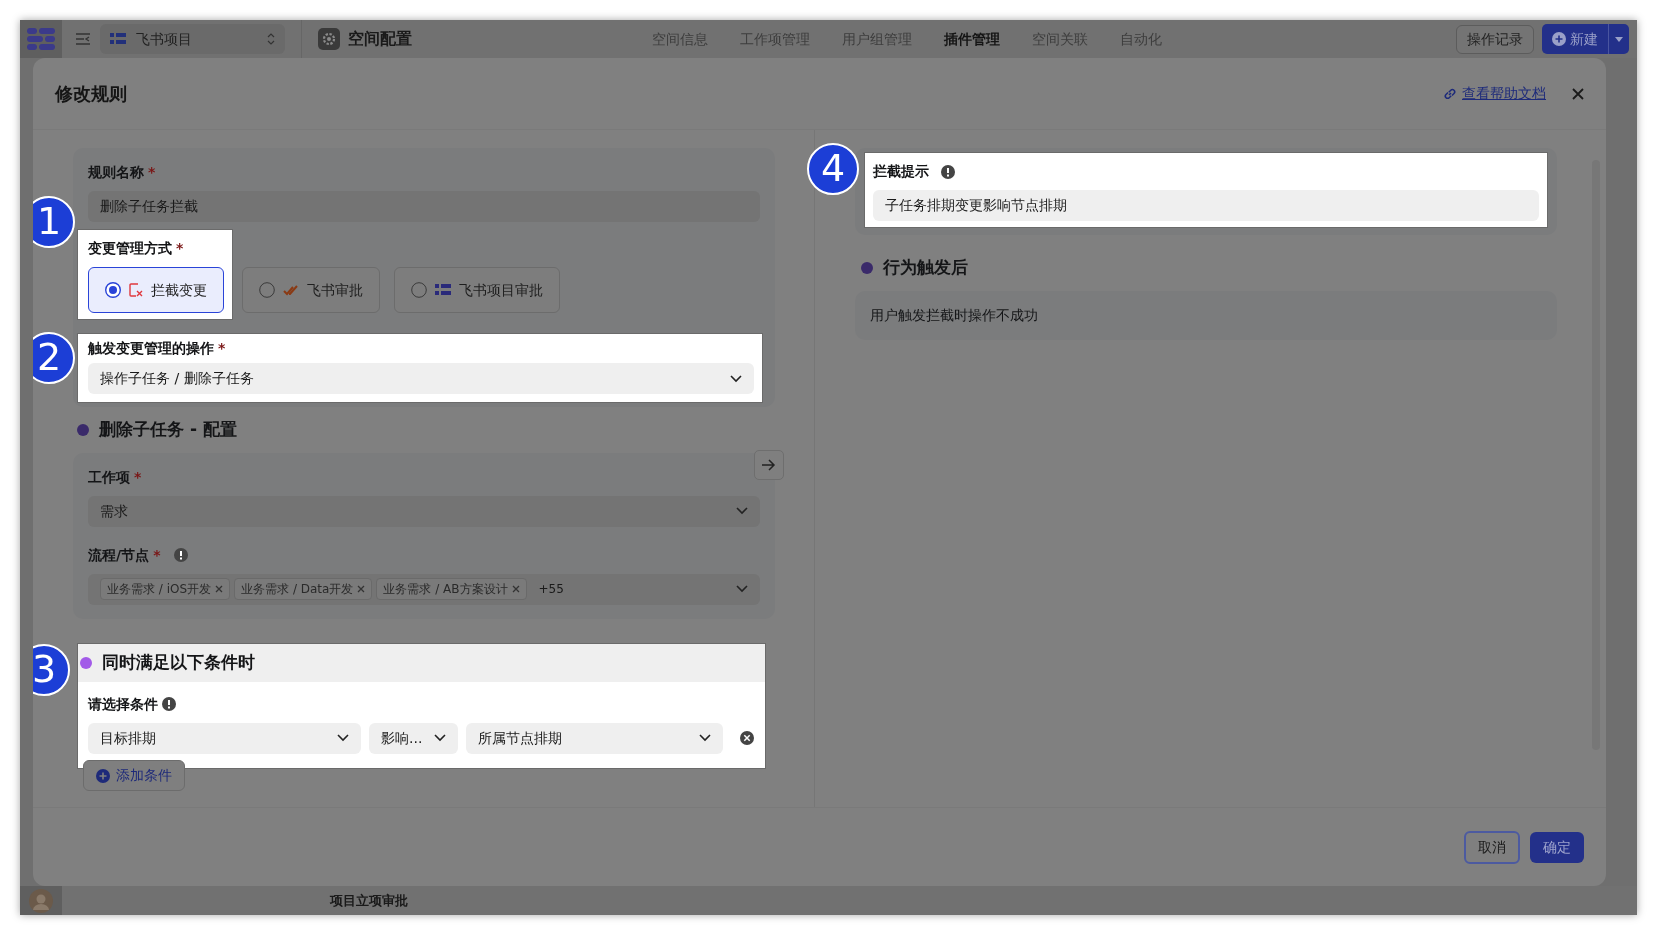  I want to click on table-row-title: 项目立项审批, so click(369, 900).